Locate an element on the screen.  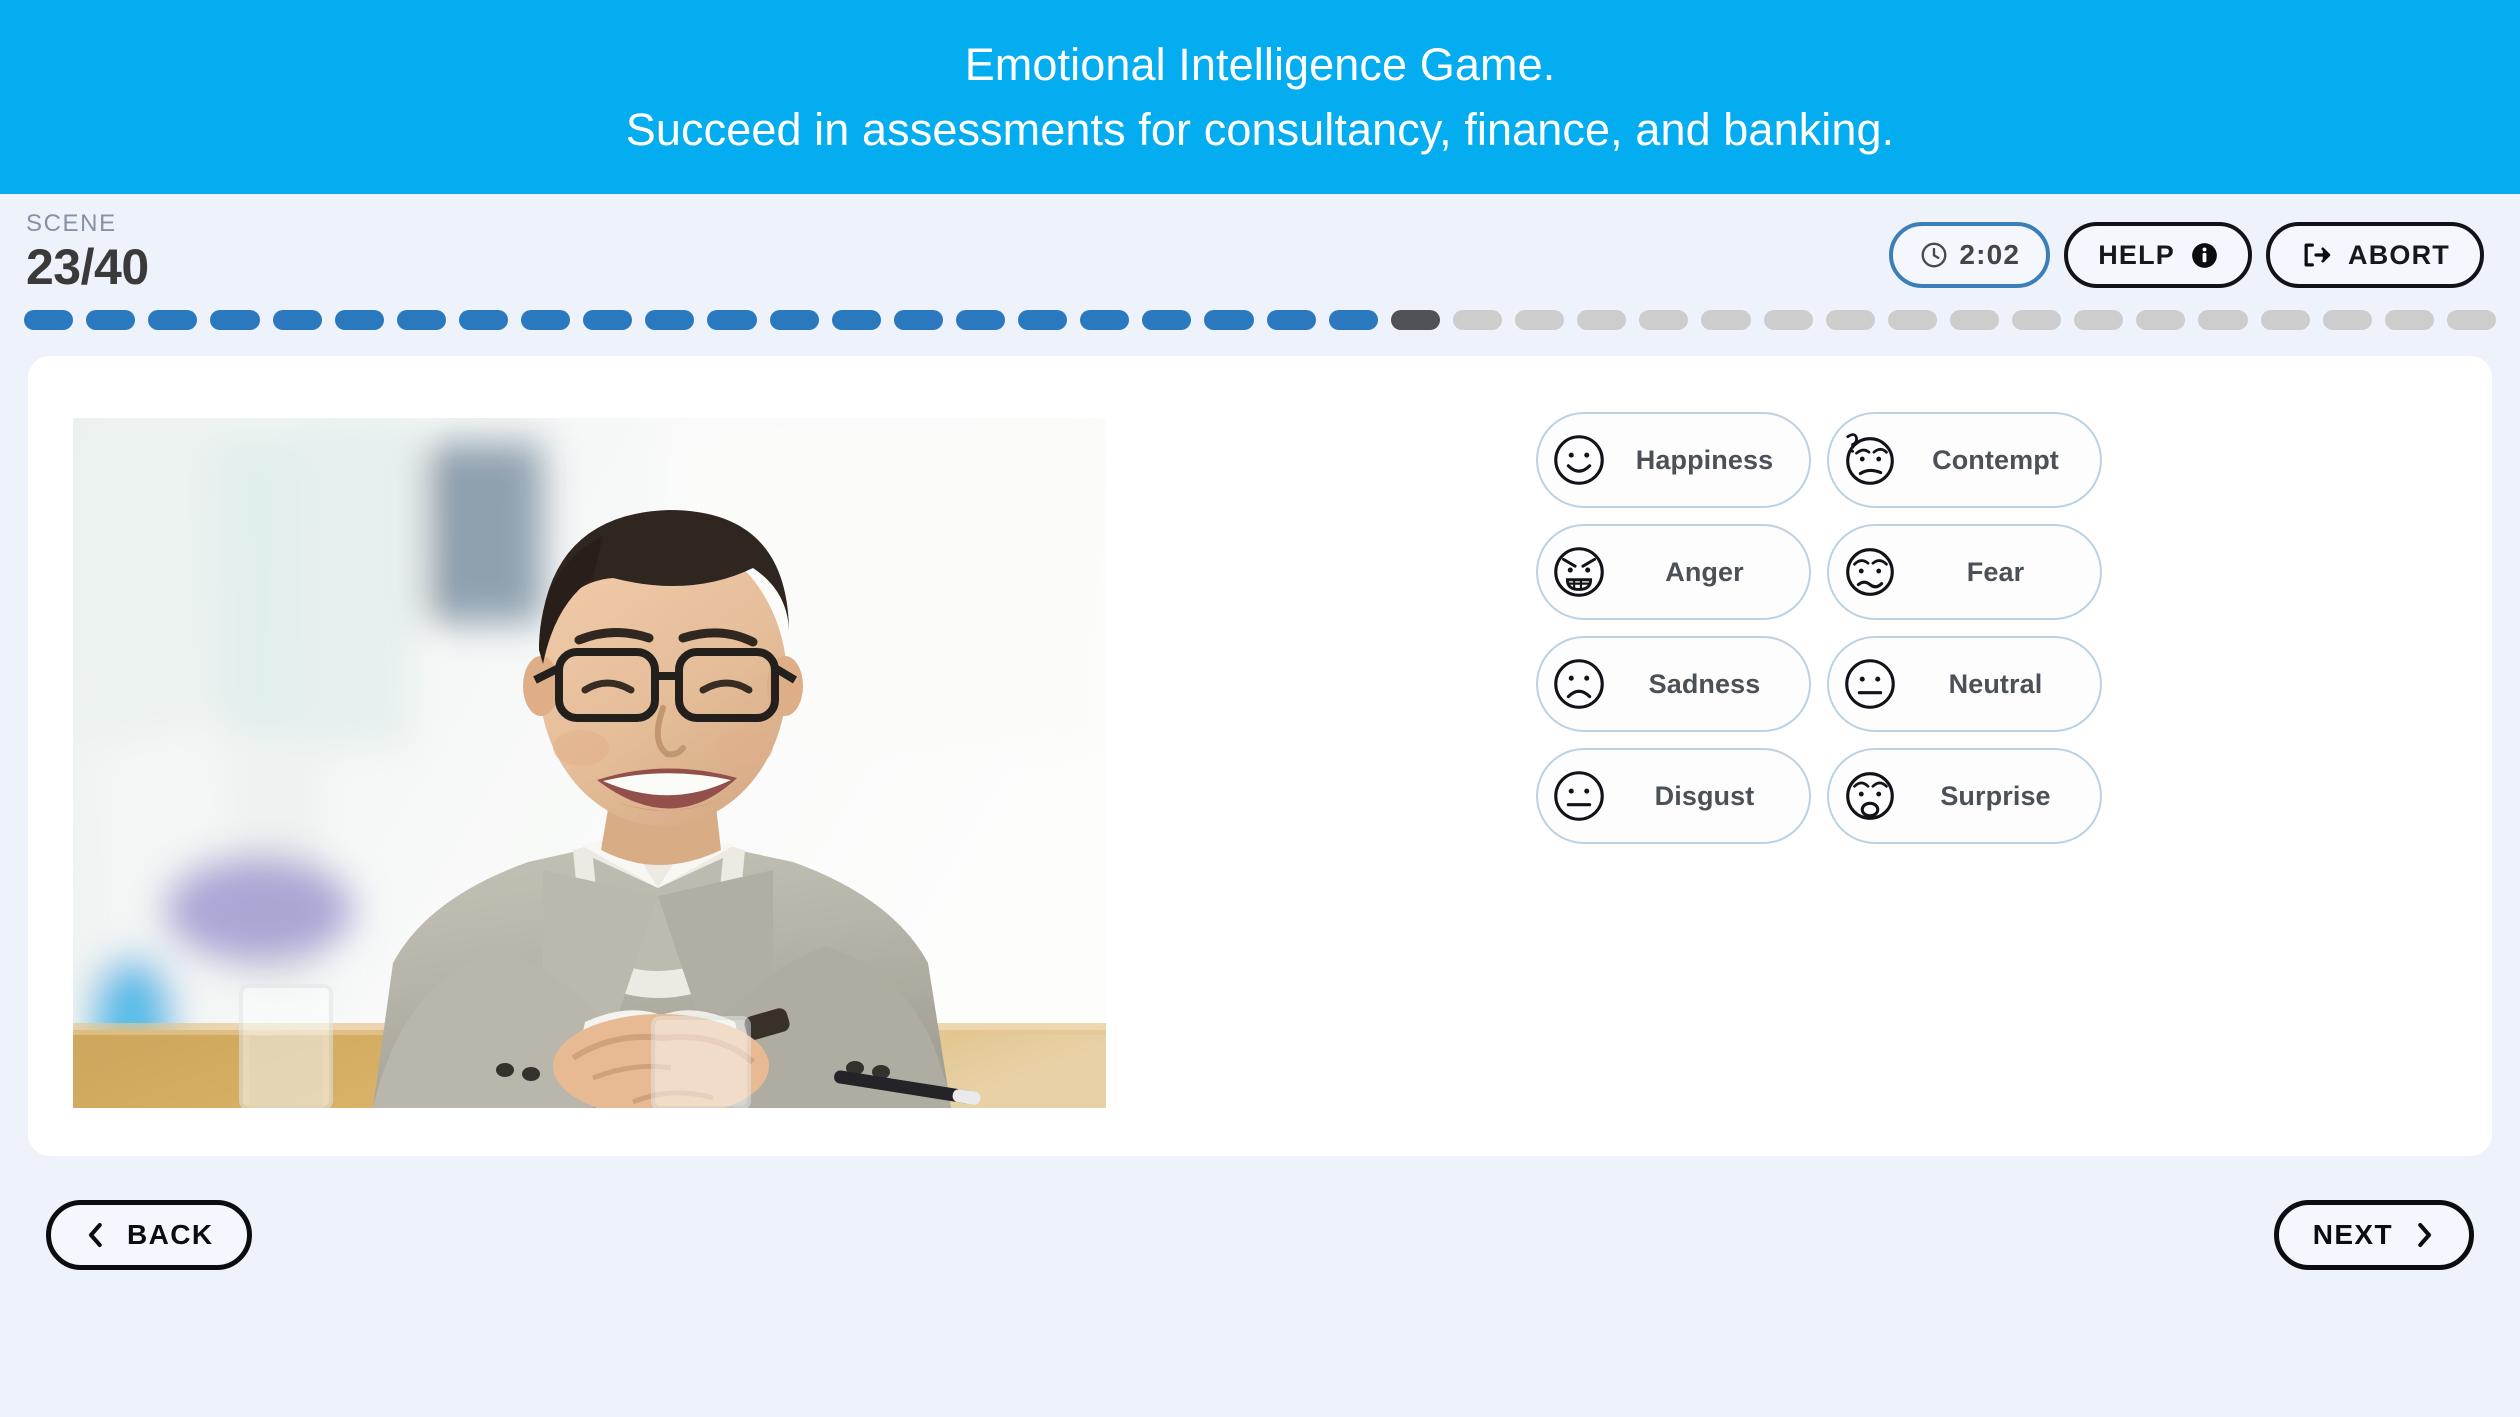
abort-button-label: ABORT is located at coordinates (2399, 254).